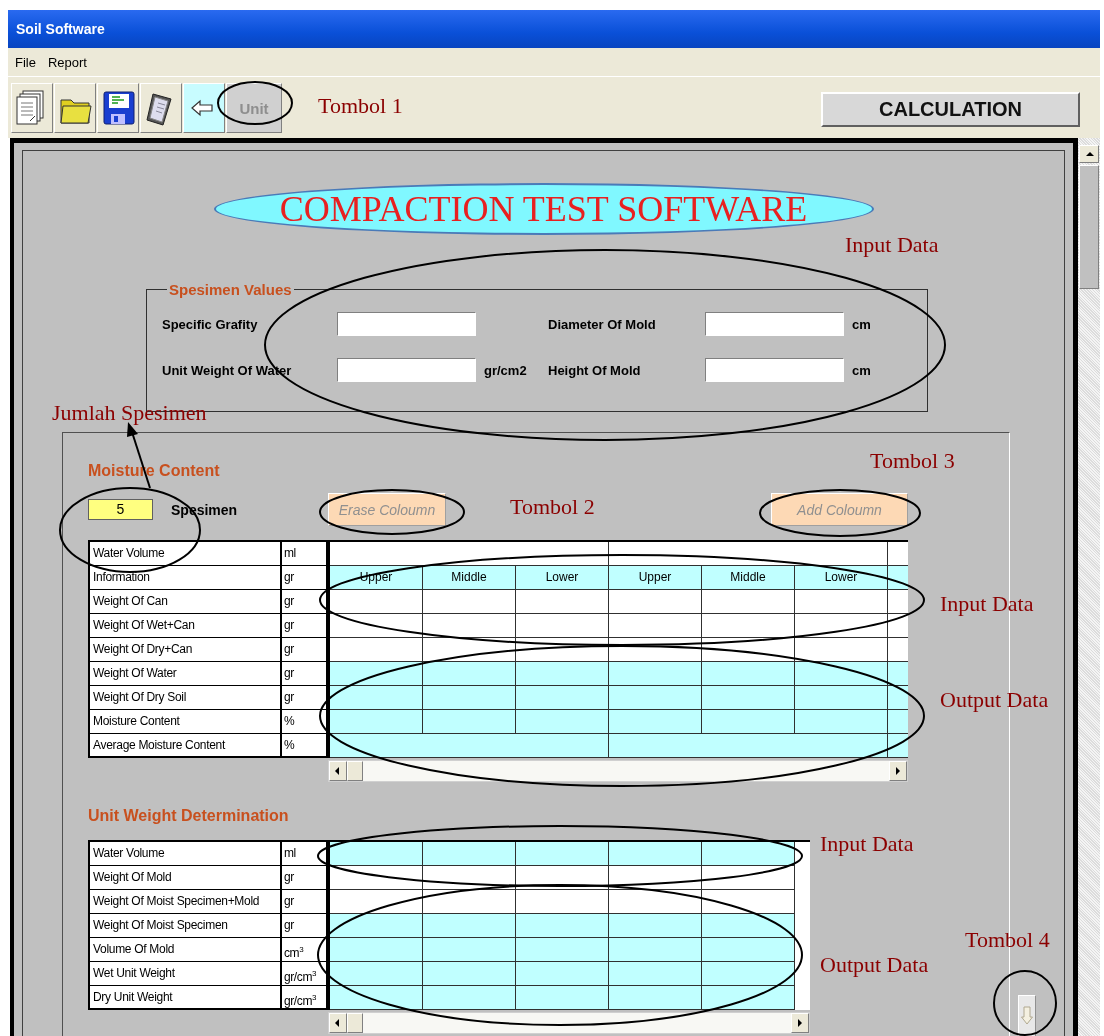 The width and height of the screenshot is (1104, 1036). Describe the element at coordinates (186, 973) in the screenshot. I see `row-label: Wet Unit Weight` at that location.